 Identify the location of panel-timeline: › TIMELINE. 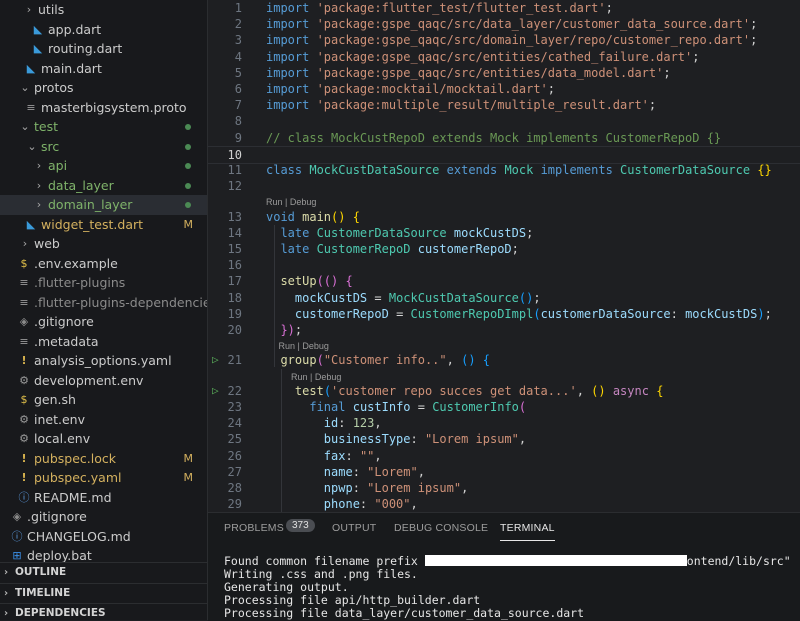
(103, 593).